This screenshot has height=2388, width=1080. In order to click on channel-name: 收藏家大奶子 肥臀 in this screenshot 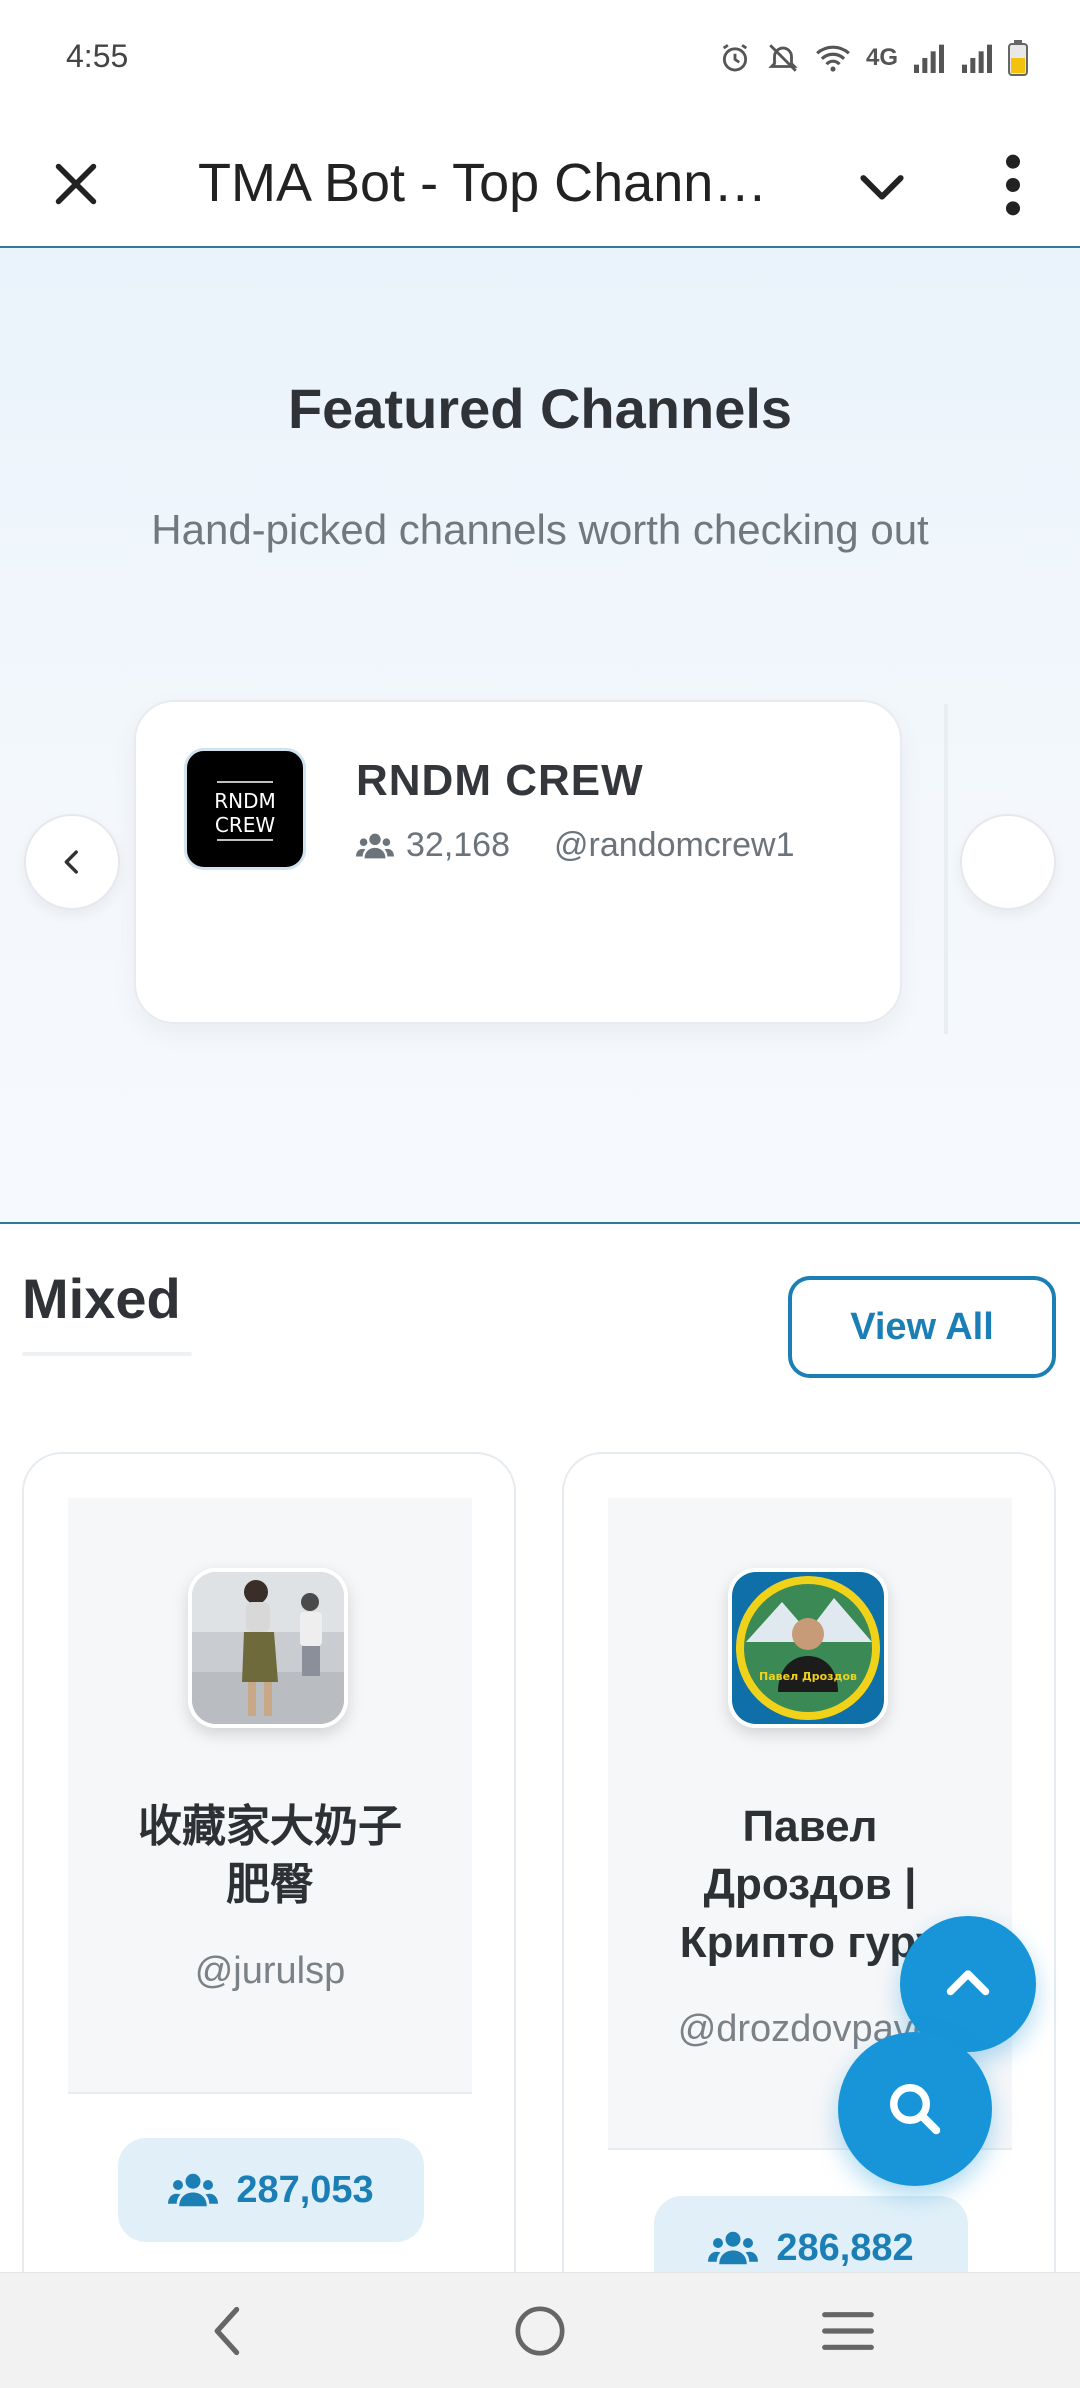, I will do `click(270, 1856)`.